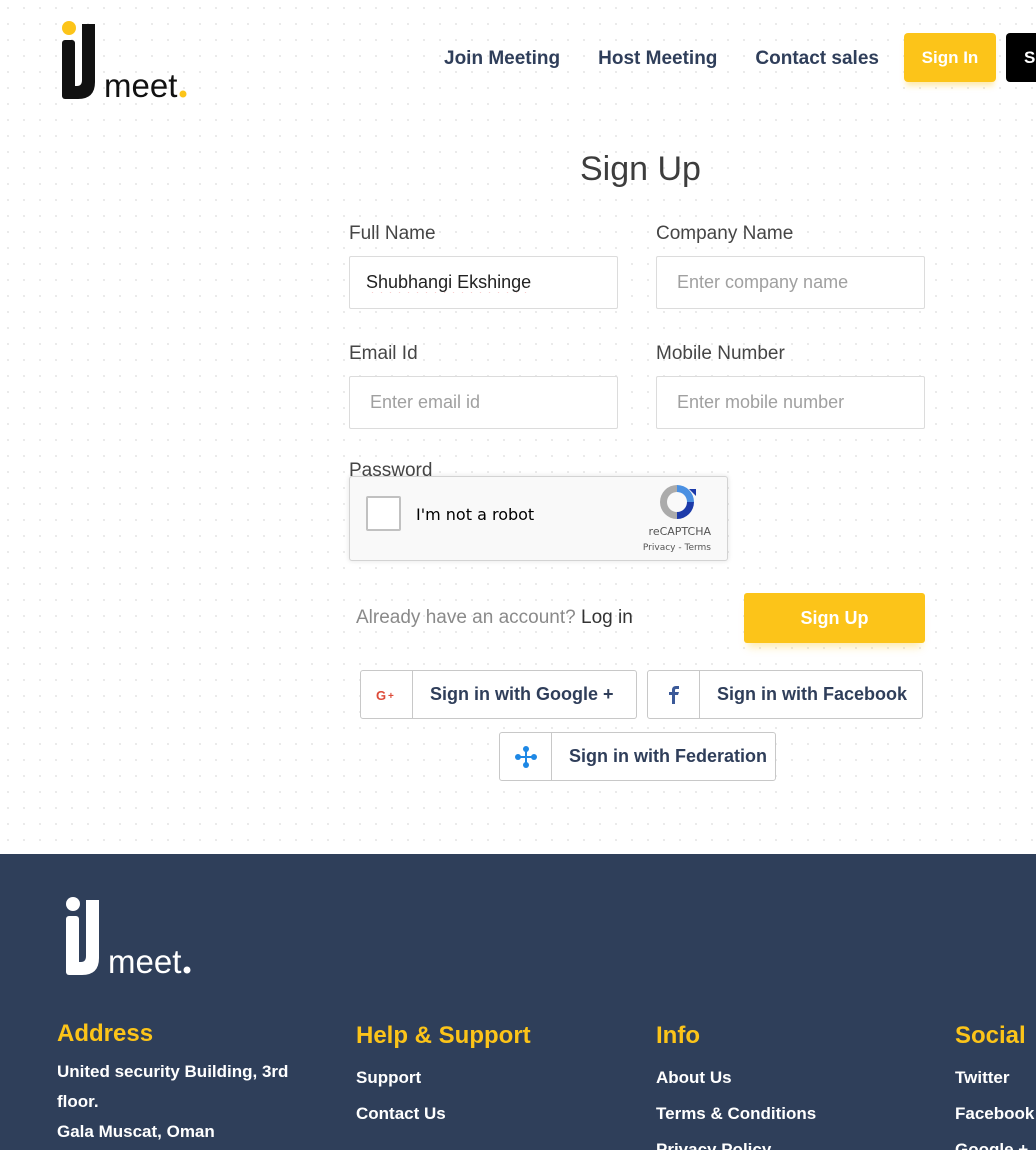  Describe the element at coordinates (466, 617) in the screenshot. I see `already-text: Already have an account?` at that location.